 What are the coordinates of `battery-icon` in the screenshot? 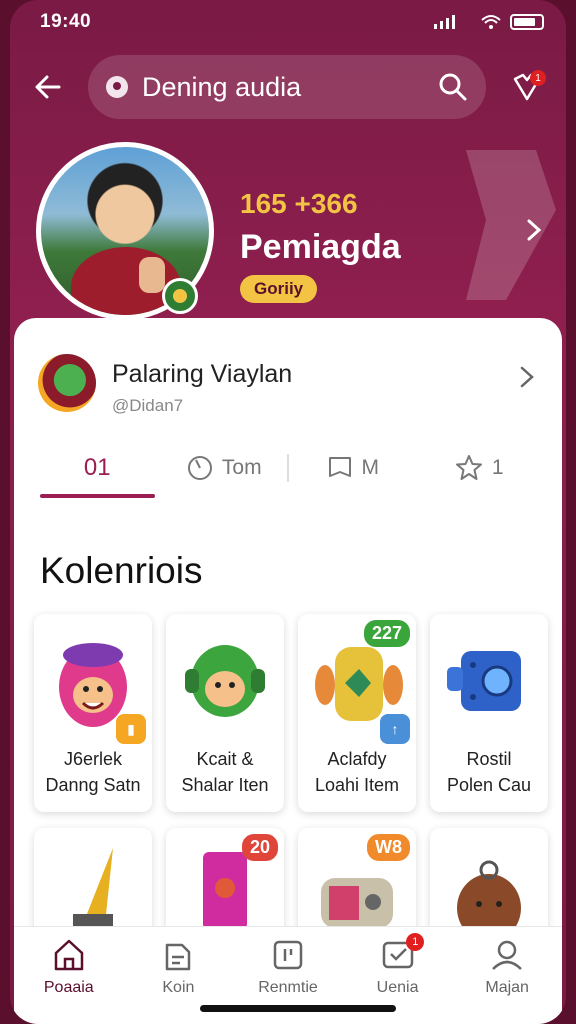 It's located at (527, 22).